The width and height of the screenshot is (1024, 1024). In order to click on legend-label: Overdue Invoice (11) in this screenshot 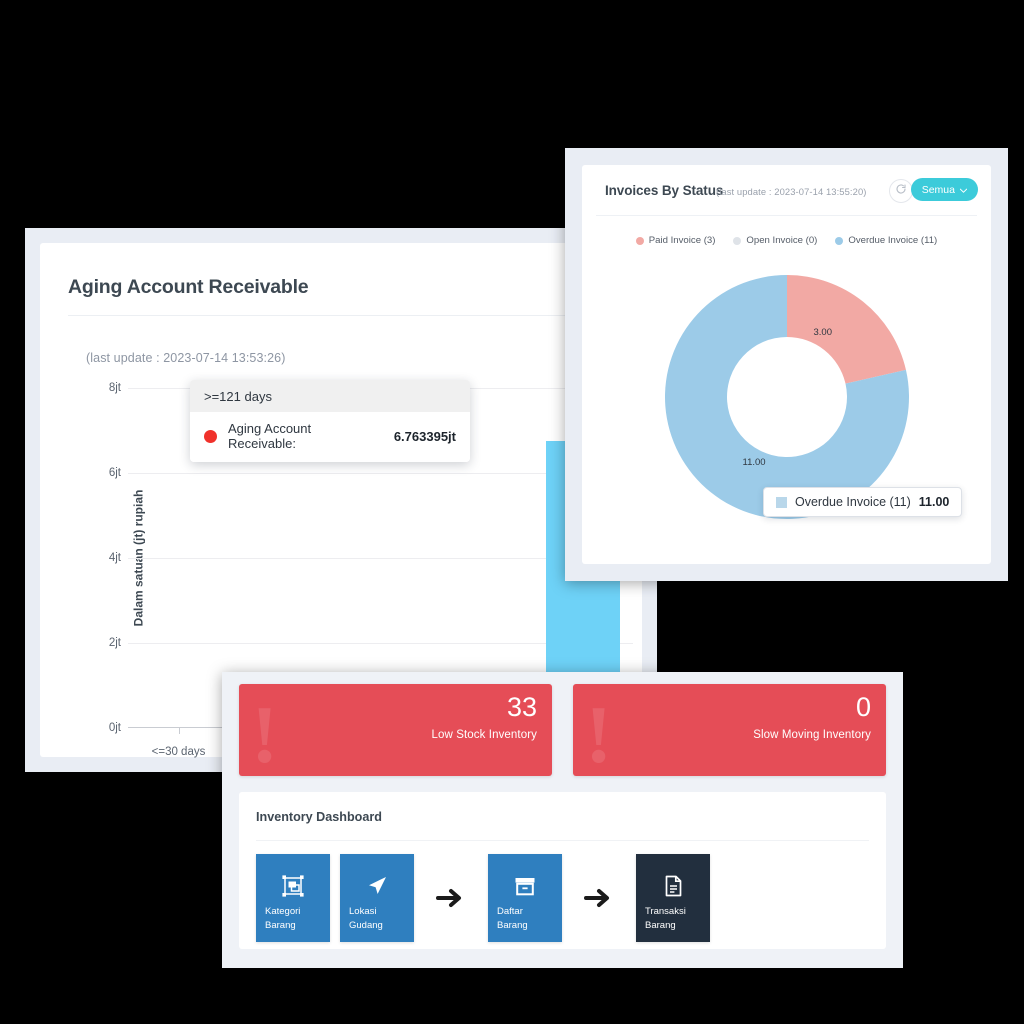, I will do `click(893, 240)`.